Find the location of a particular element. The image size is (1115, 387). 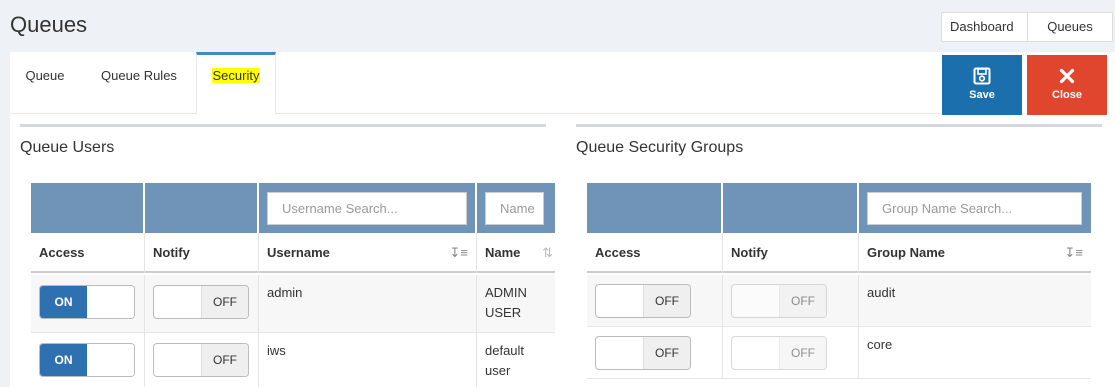

header-group-name-label: Group Name is located at coordinates (906, 252).